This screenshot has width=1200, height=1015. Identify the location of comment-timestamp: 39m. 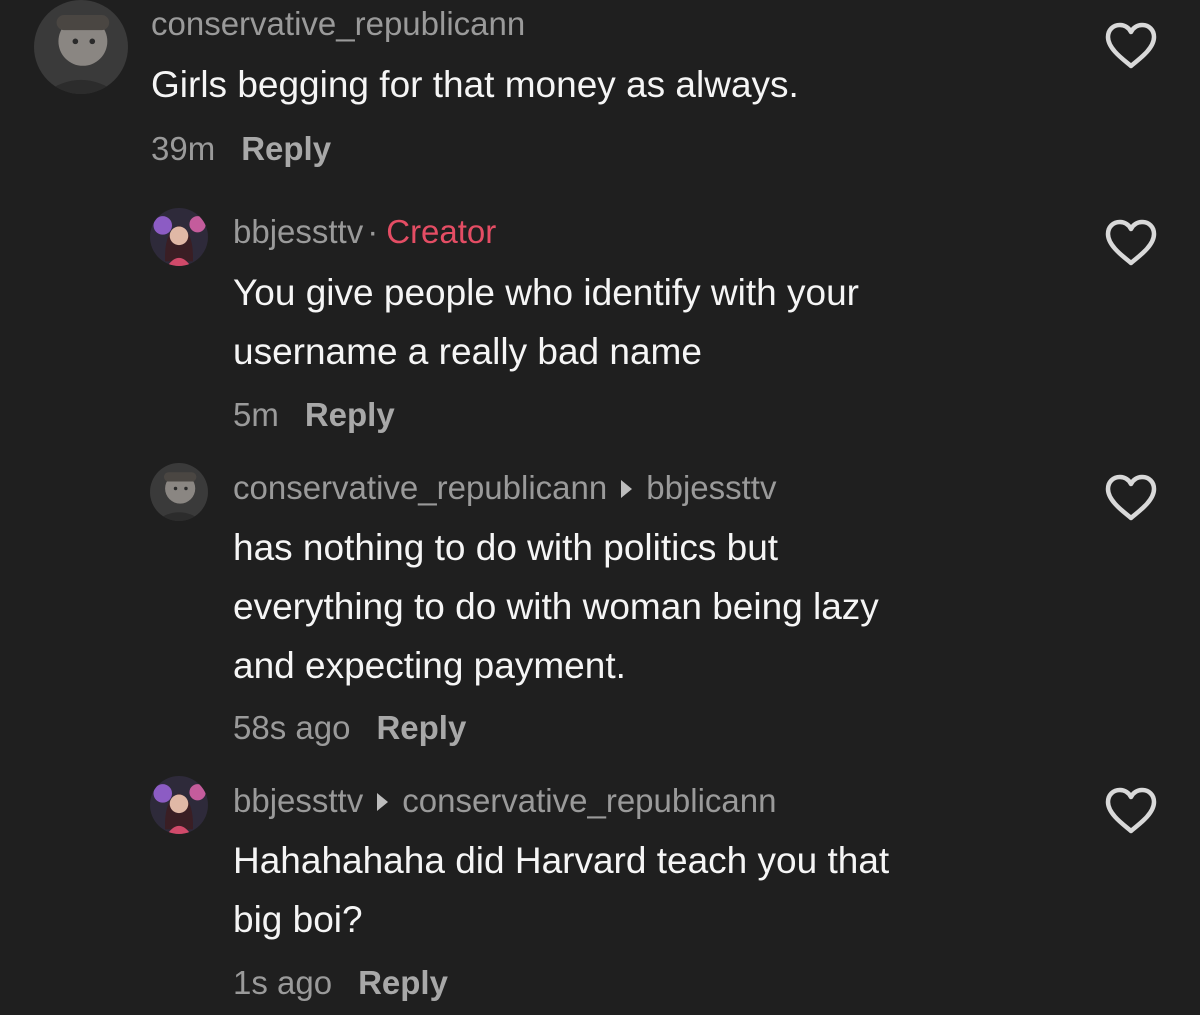
(183, 148).